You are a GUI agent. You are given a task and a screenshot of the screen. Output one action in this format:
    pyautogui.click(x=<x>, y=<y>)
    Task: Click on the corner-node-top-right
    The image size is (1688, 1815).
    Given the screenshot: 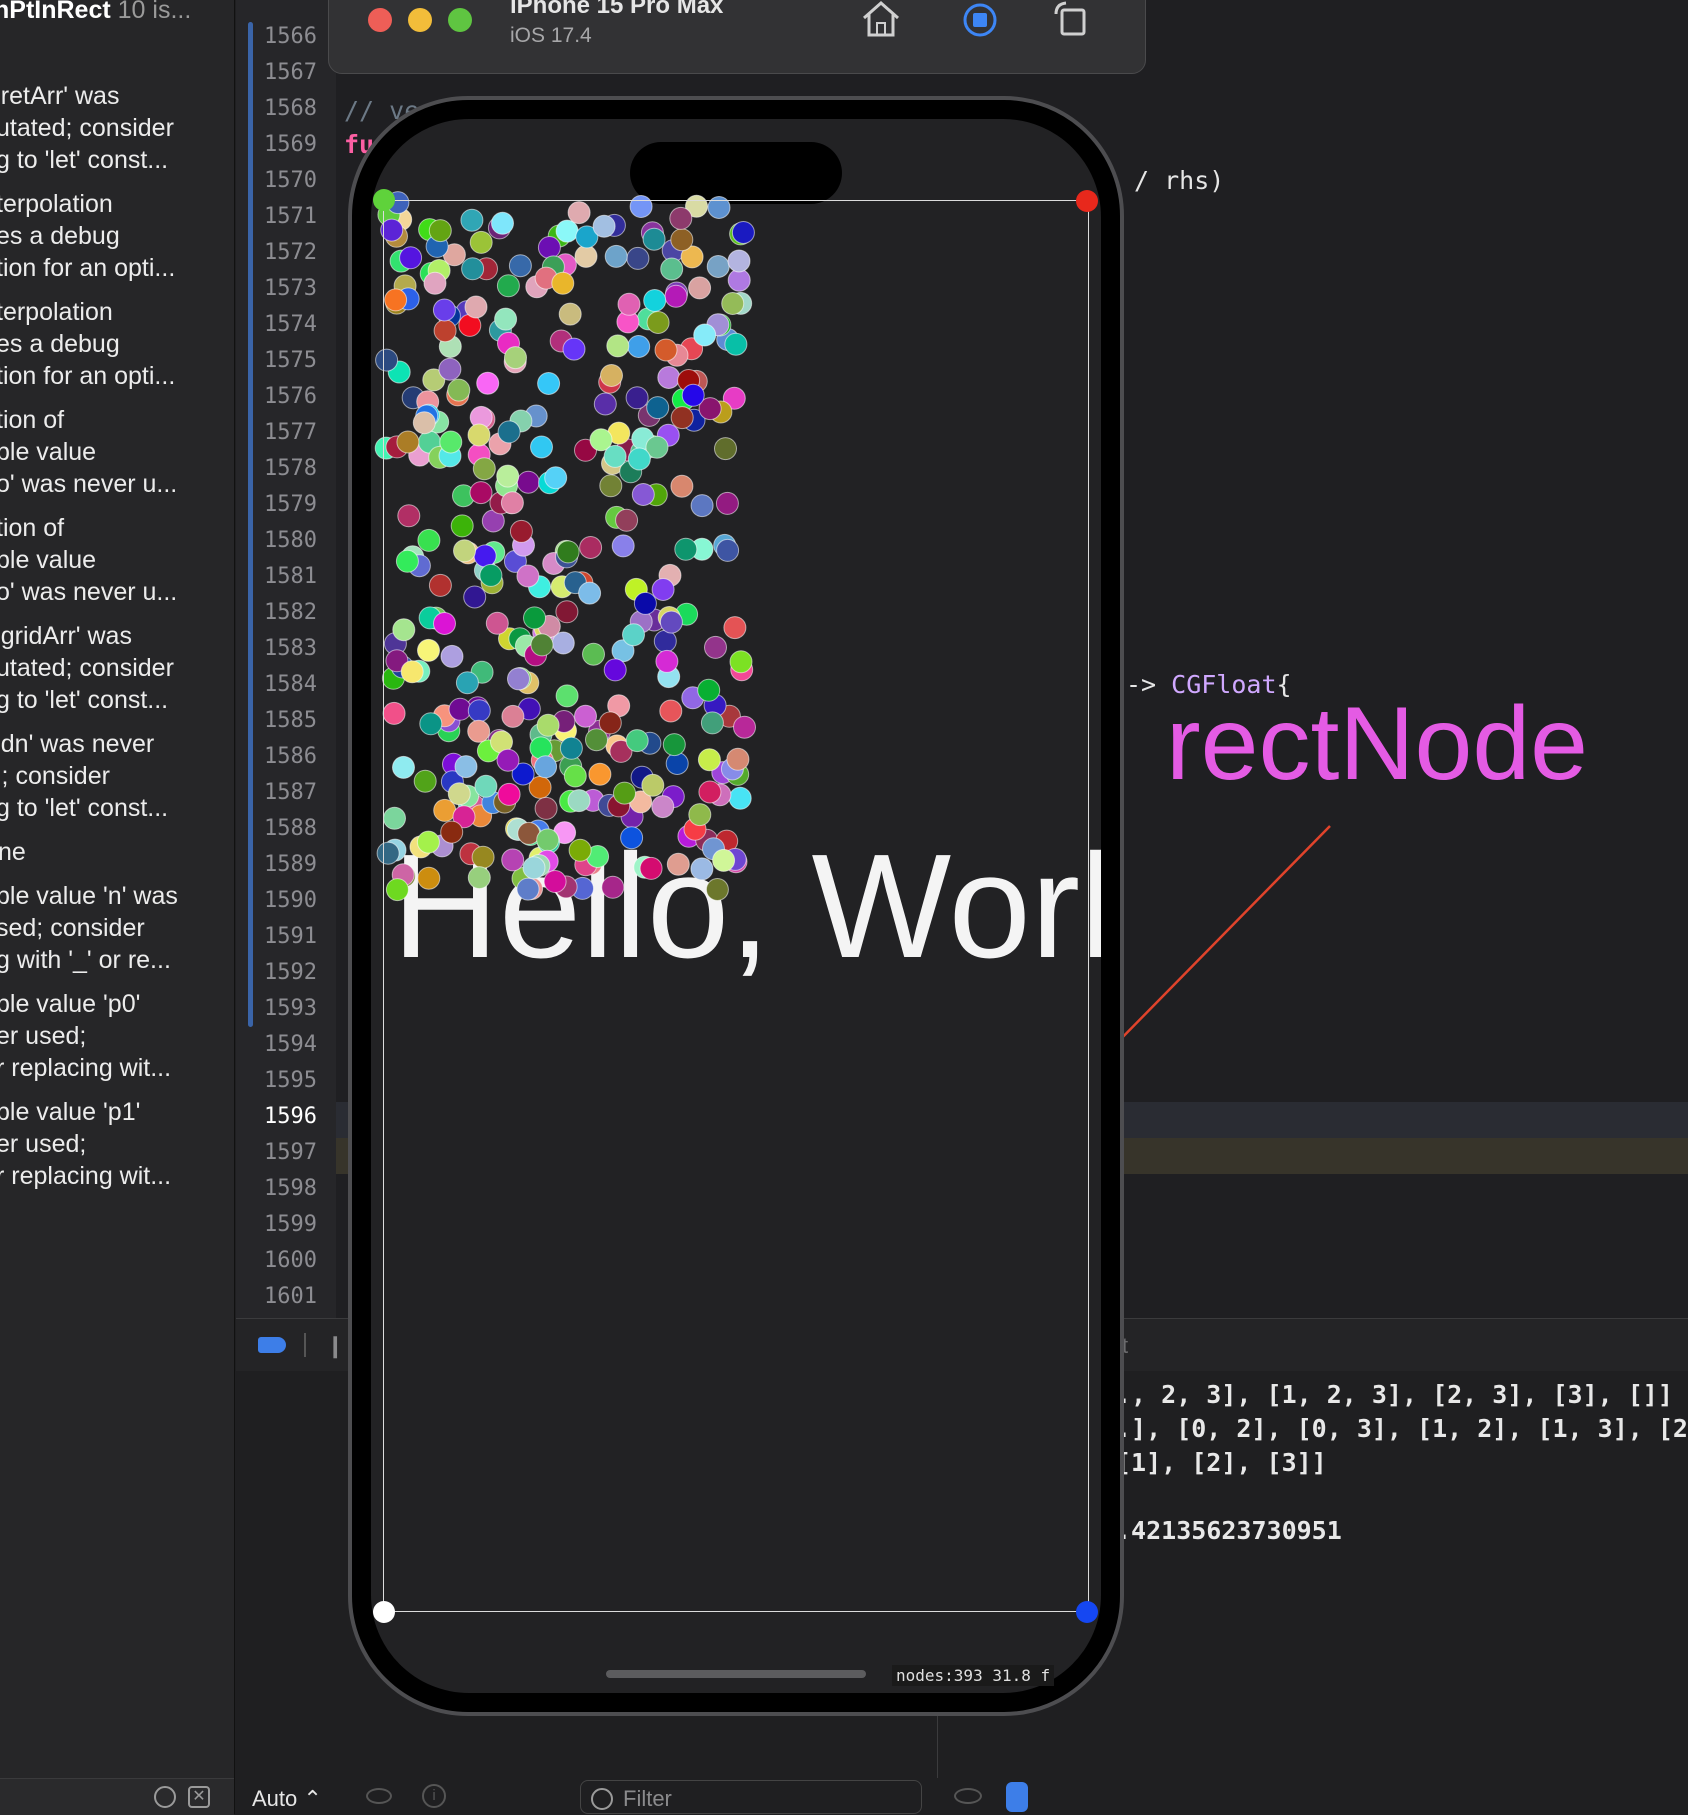 What is the action you would take?
    pyautogui.click(x=1087, y=201)
    